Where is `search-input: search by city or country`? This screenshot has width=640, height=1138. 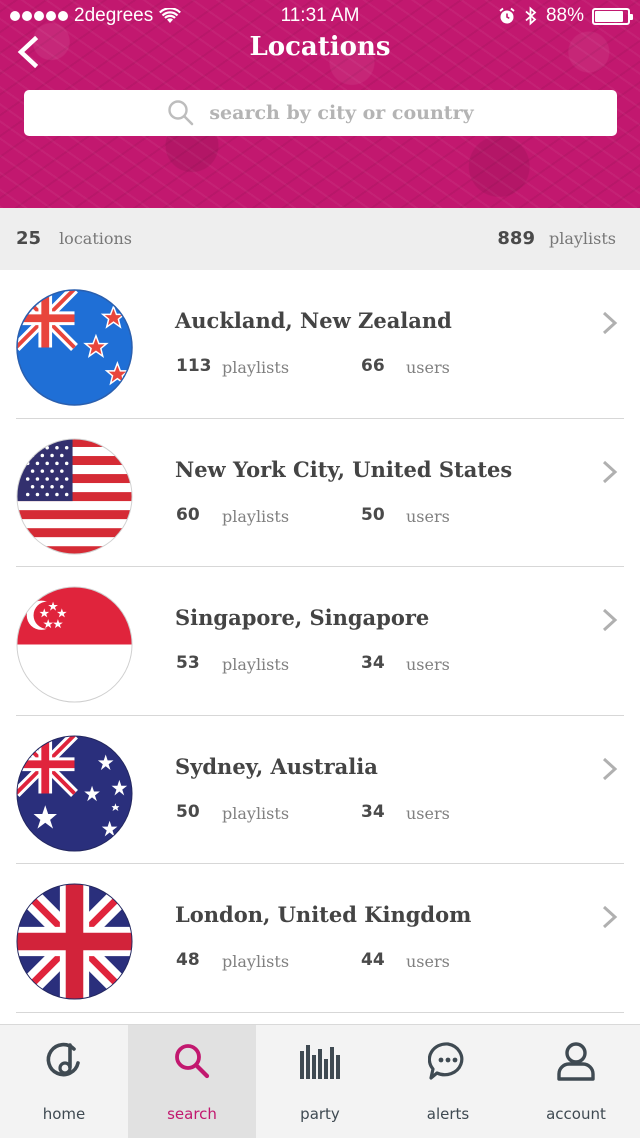 search-input: search by city or country is located at coordinates (320, 113).